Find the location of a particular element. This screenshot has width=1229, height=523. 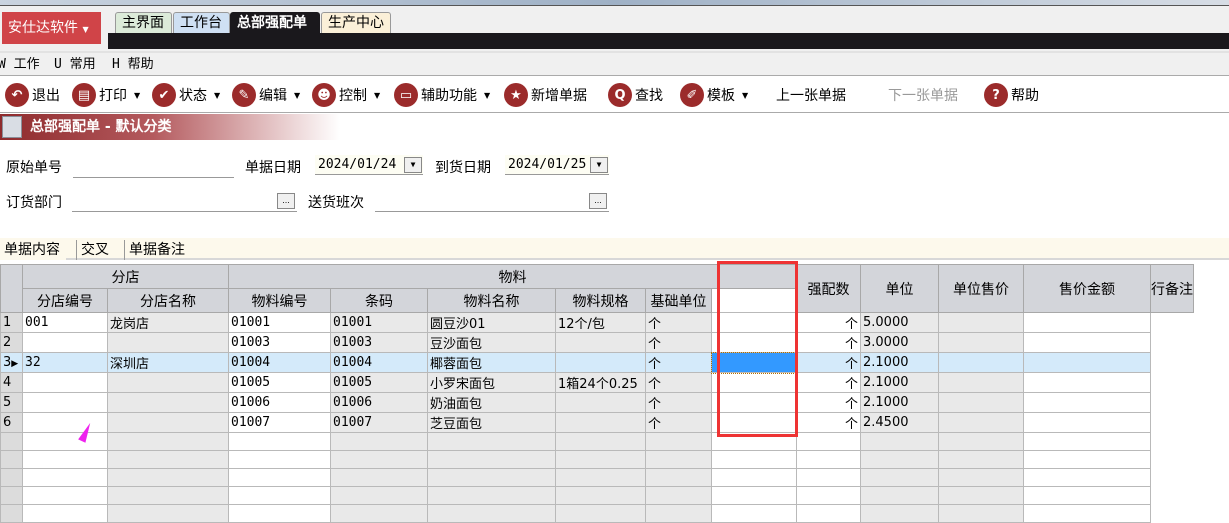

grid-cell: 龙岗店 is located at coordinates (168, 322).